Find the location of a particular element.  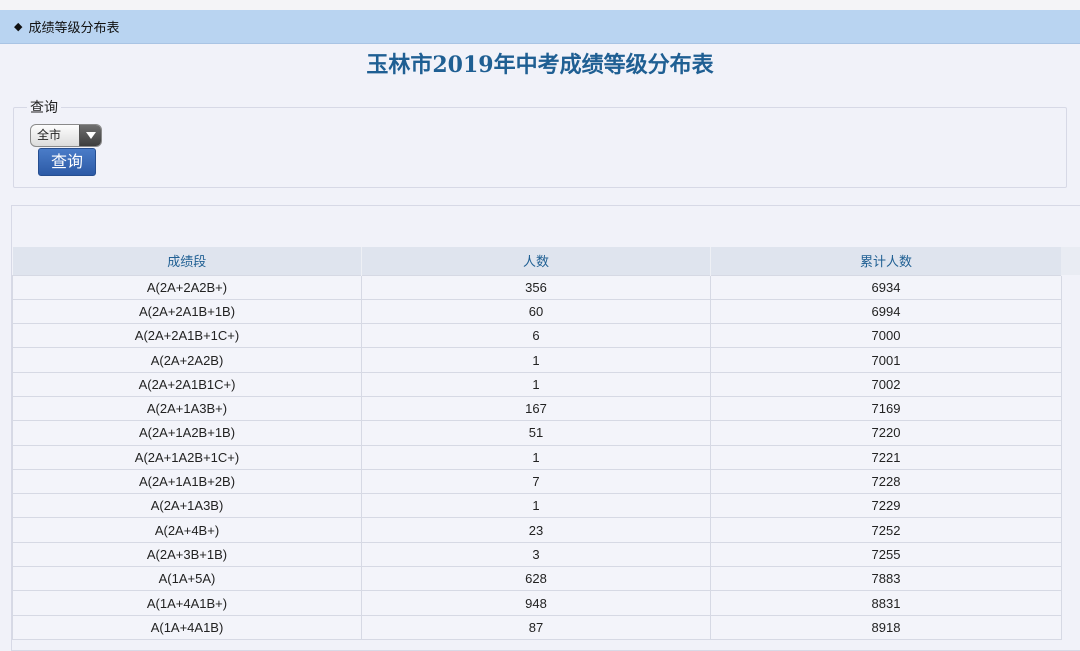

table-row: A(1A+4A1B) 87 8918 is located at coordinates (537, 627).